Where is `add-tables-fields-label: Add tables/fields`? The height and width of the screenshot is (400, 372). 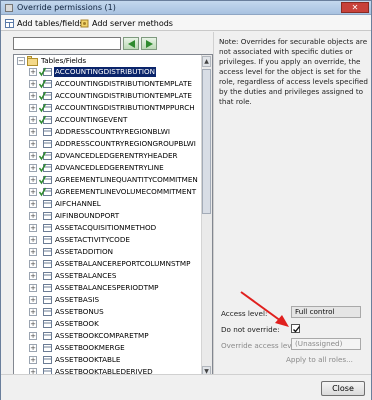 add-tables-fields-label: Add tables/fields is located at coordinates (50, 23).